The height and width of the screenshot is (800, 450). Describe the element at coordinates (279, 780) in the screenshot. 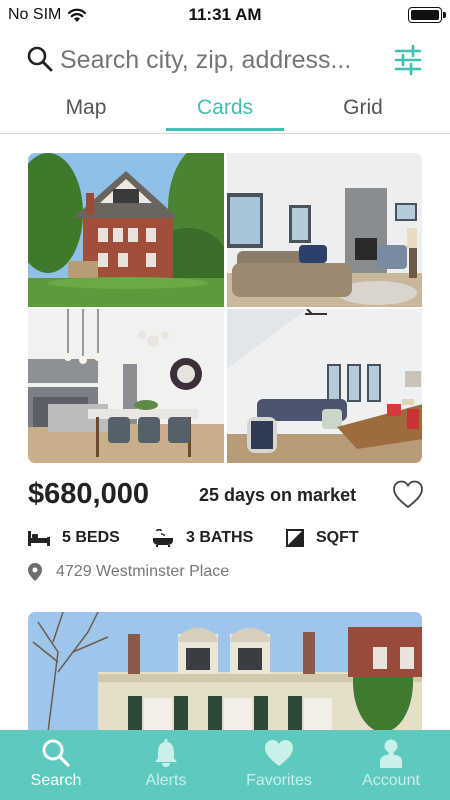

I see `nav-favorites-label: Favorites` at that location.